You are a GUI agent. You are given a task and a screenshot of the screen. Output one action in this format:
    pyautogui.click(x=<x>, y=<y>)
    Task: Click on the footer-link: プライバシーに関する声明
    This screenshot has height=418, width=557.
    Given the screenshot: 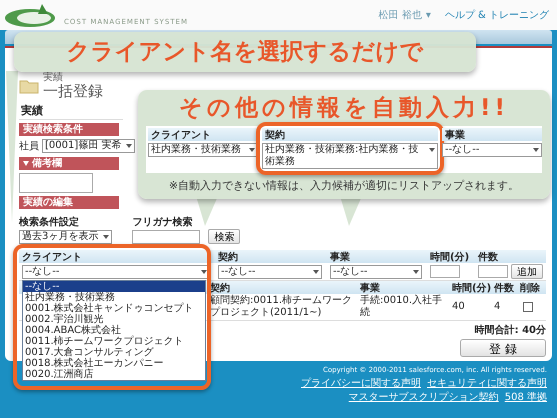 What is the action you would take?
    pyautogui.click(x=361, y=383)
    